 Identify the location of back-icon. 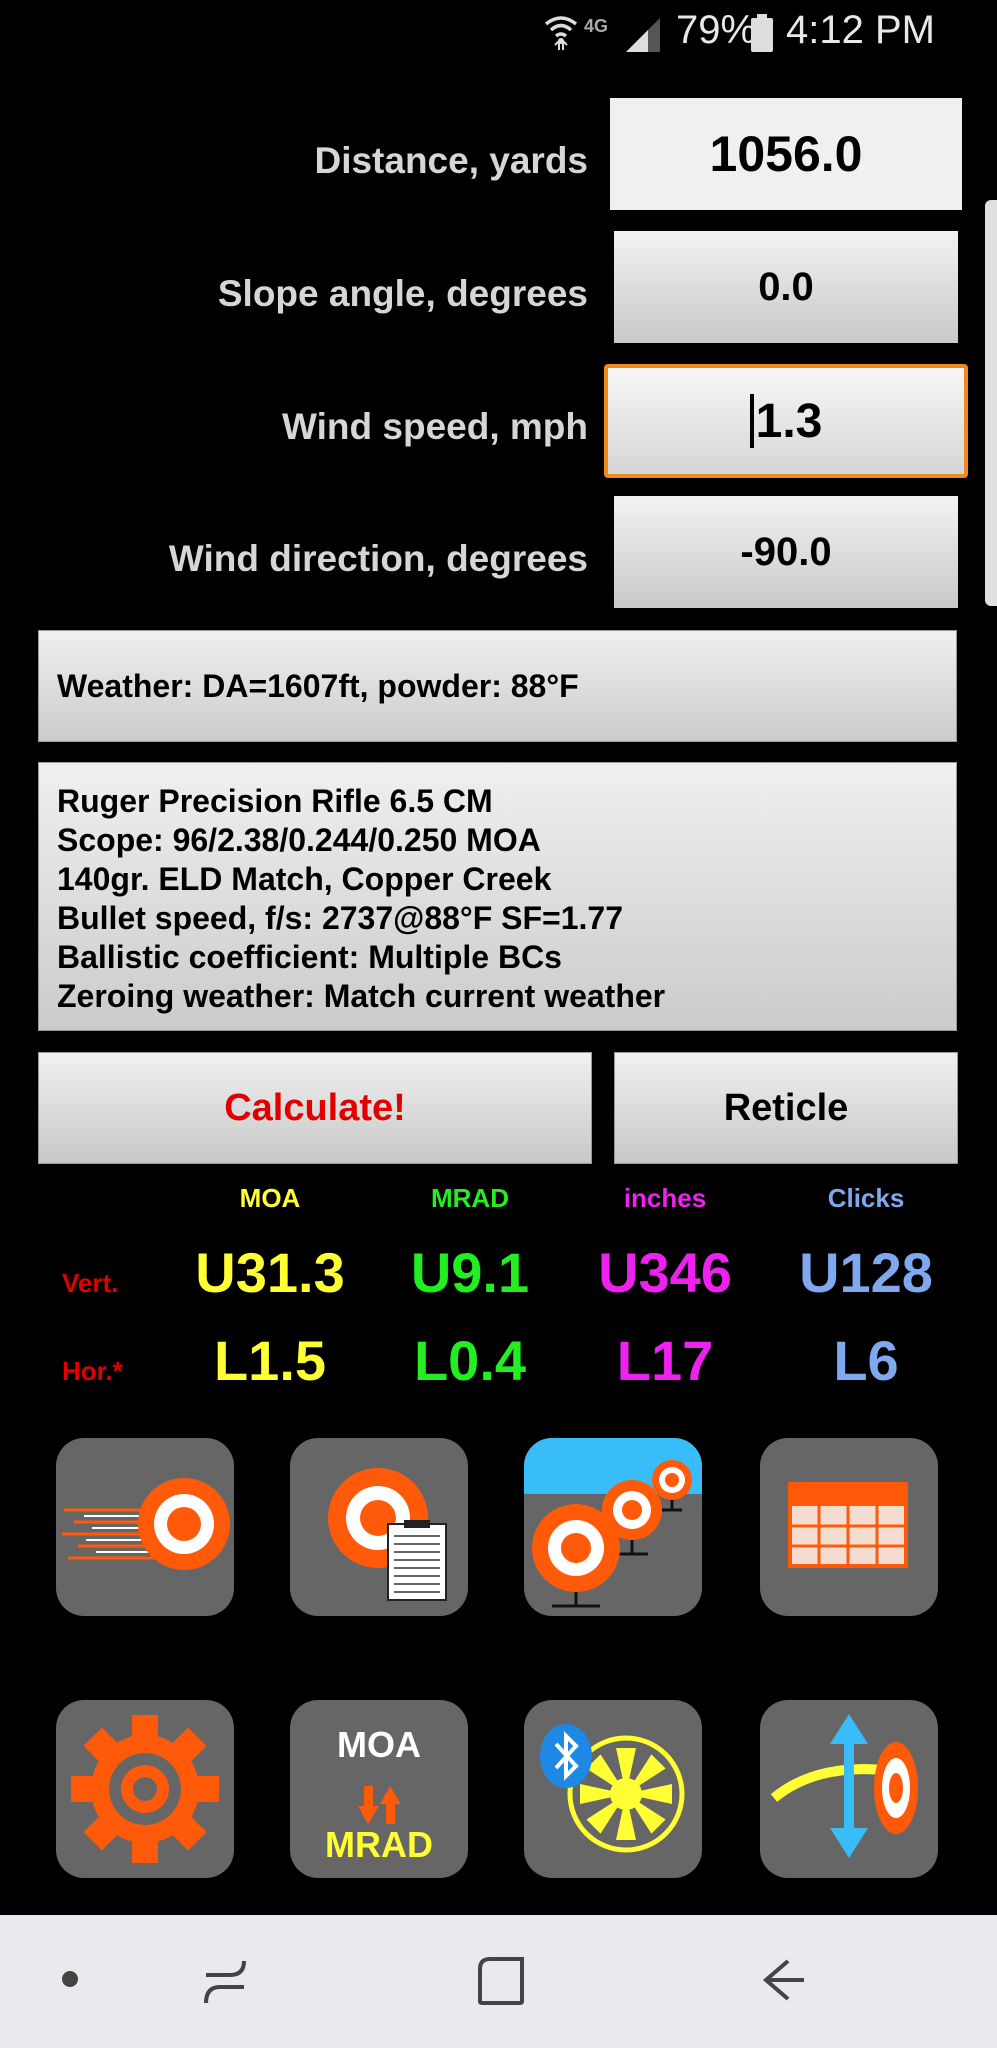
(783, 1980).